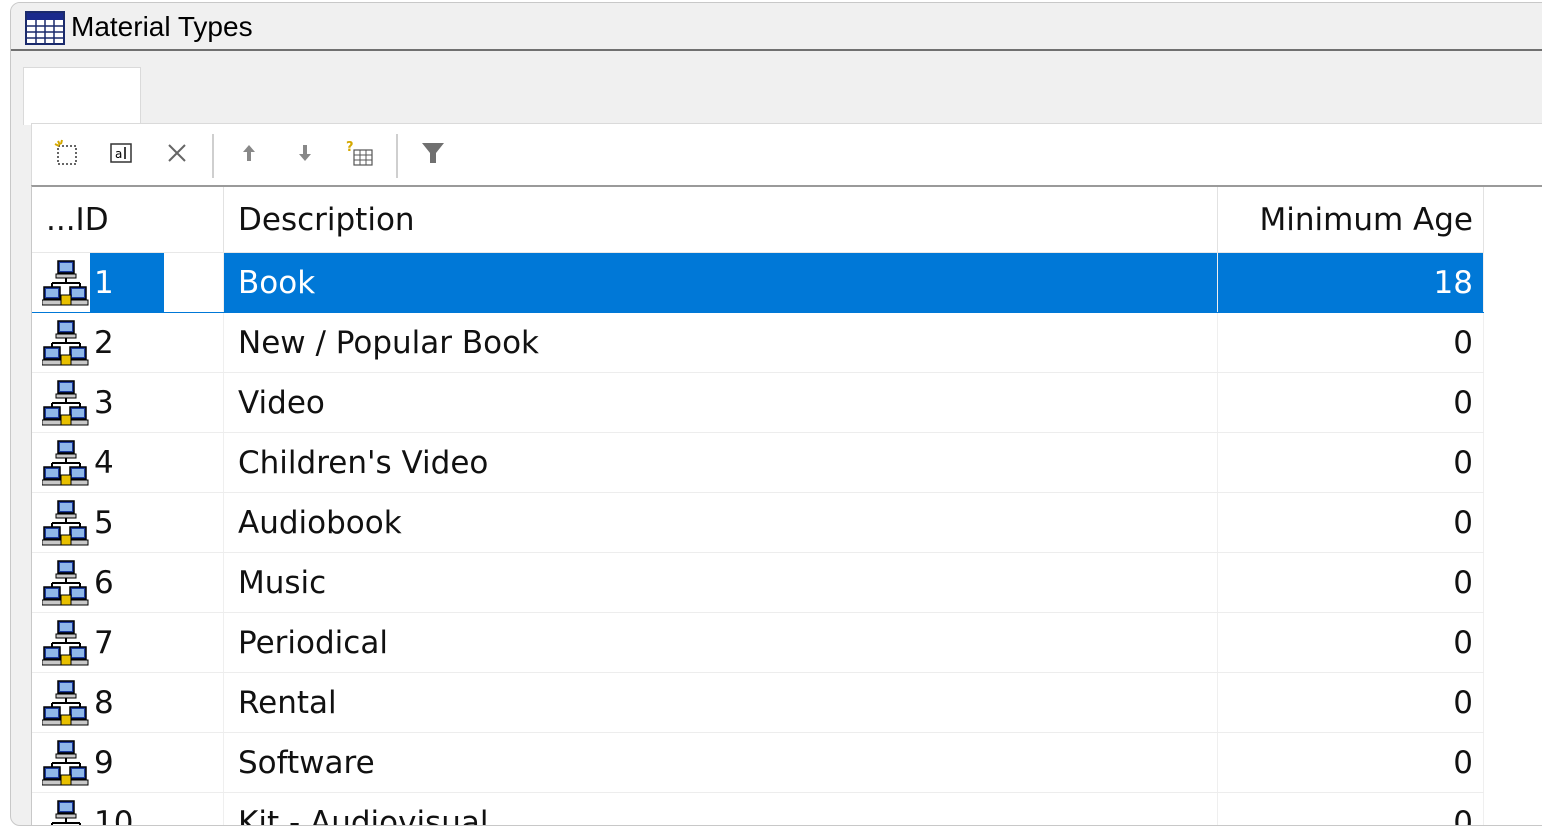 Image resolution: width=1542 pixels, height=828 pixels. What do you see at coordinates (721, 282) in the screenshot?
I see `cell-description: Book` at bounding box center [721, 282].